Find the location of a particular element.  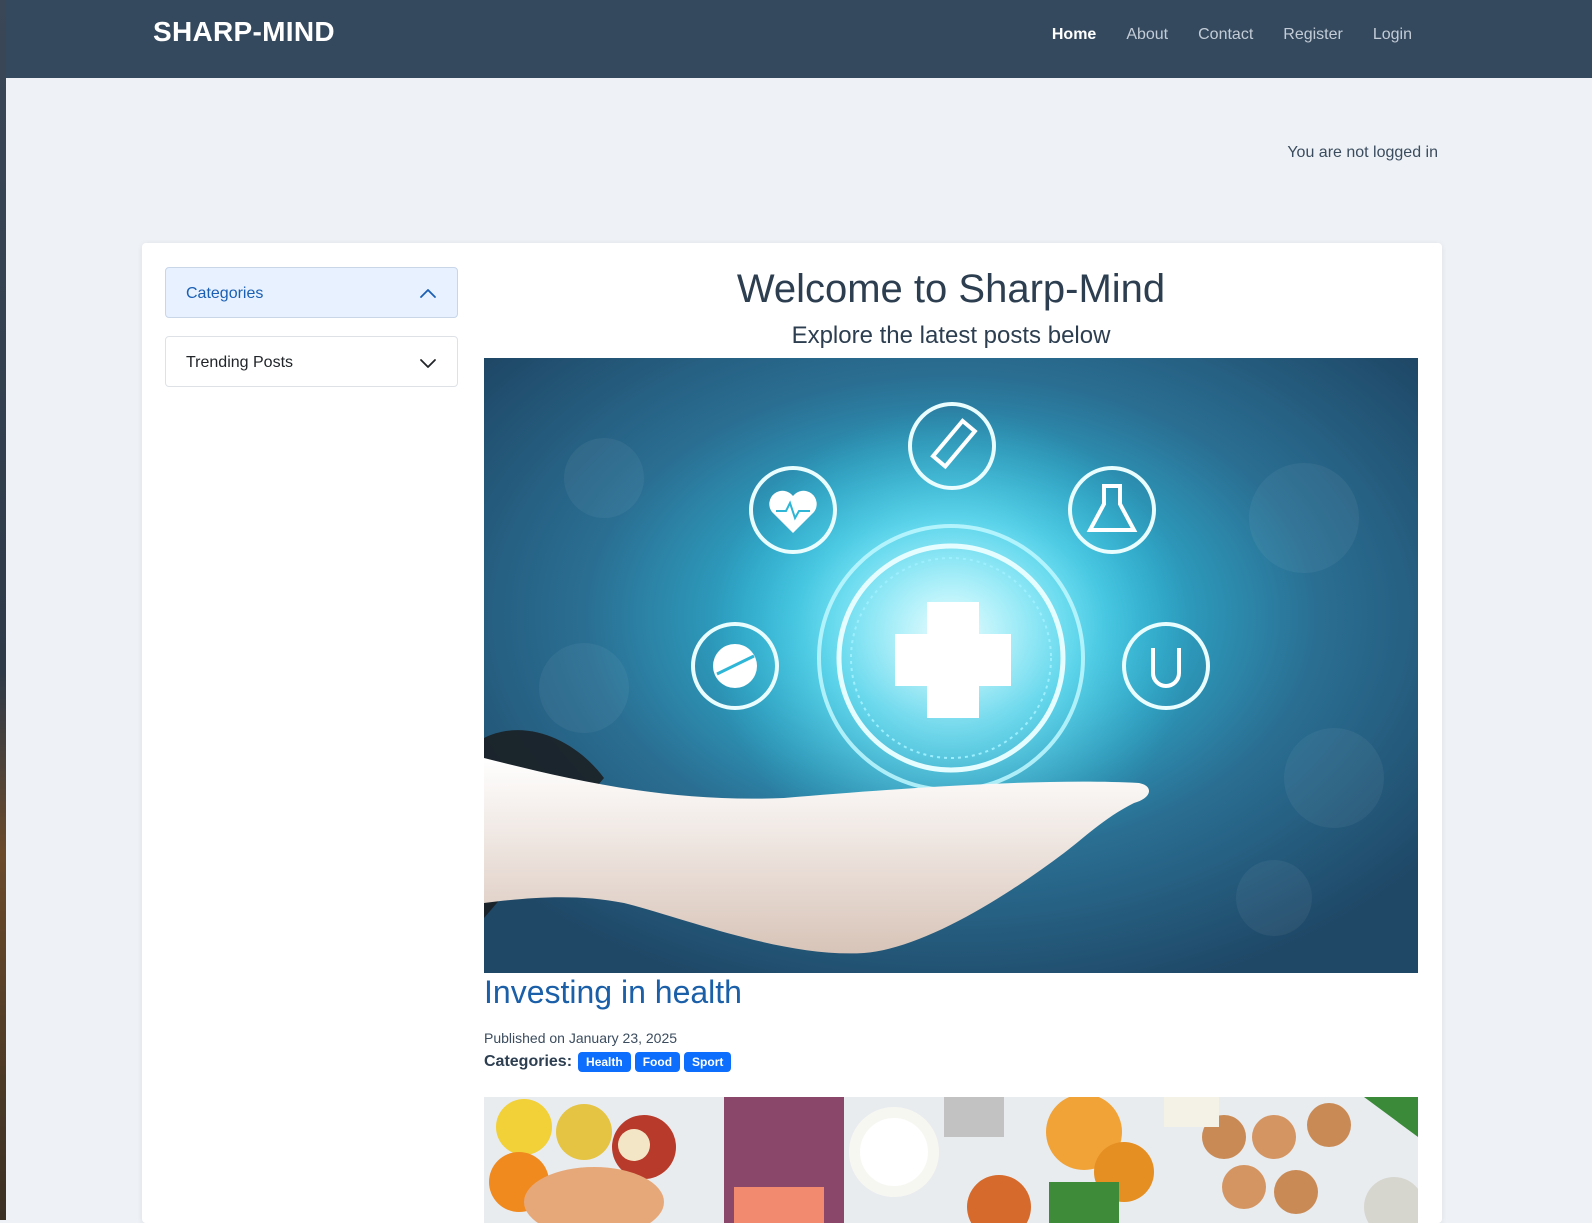

nav-about-link: About is located at coordinates (1147, 35).